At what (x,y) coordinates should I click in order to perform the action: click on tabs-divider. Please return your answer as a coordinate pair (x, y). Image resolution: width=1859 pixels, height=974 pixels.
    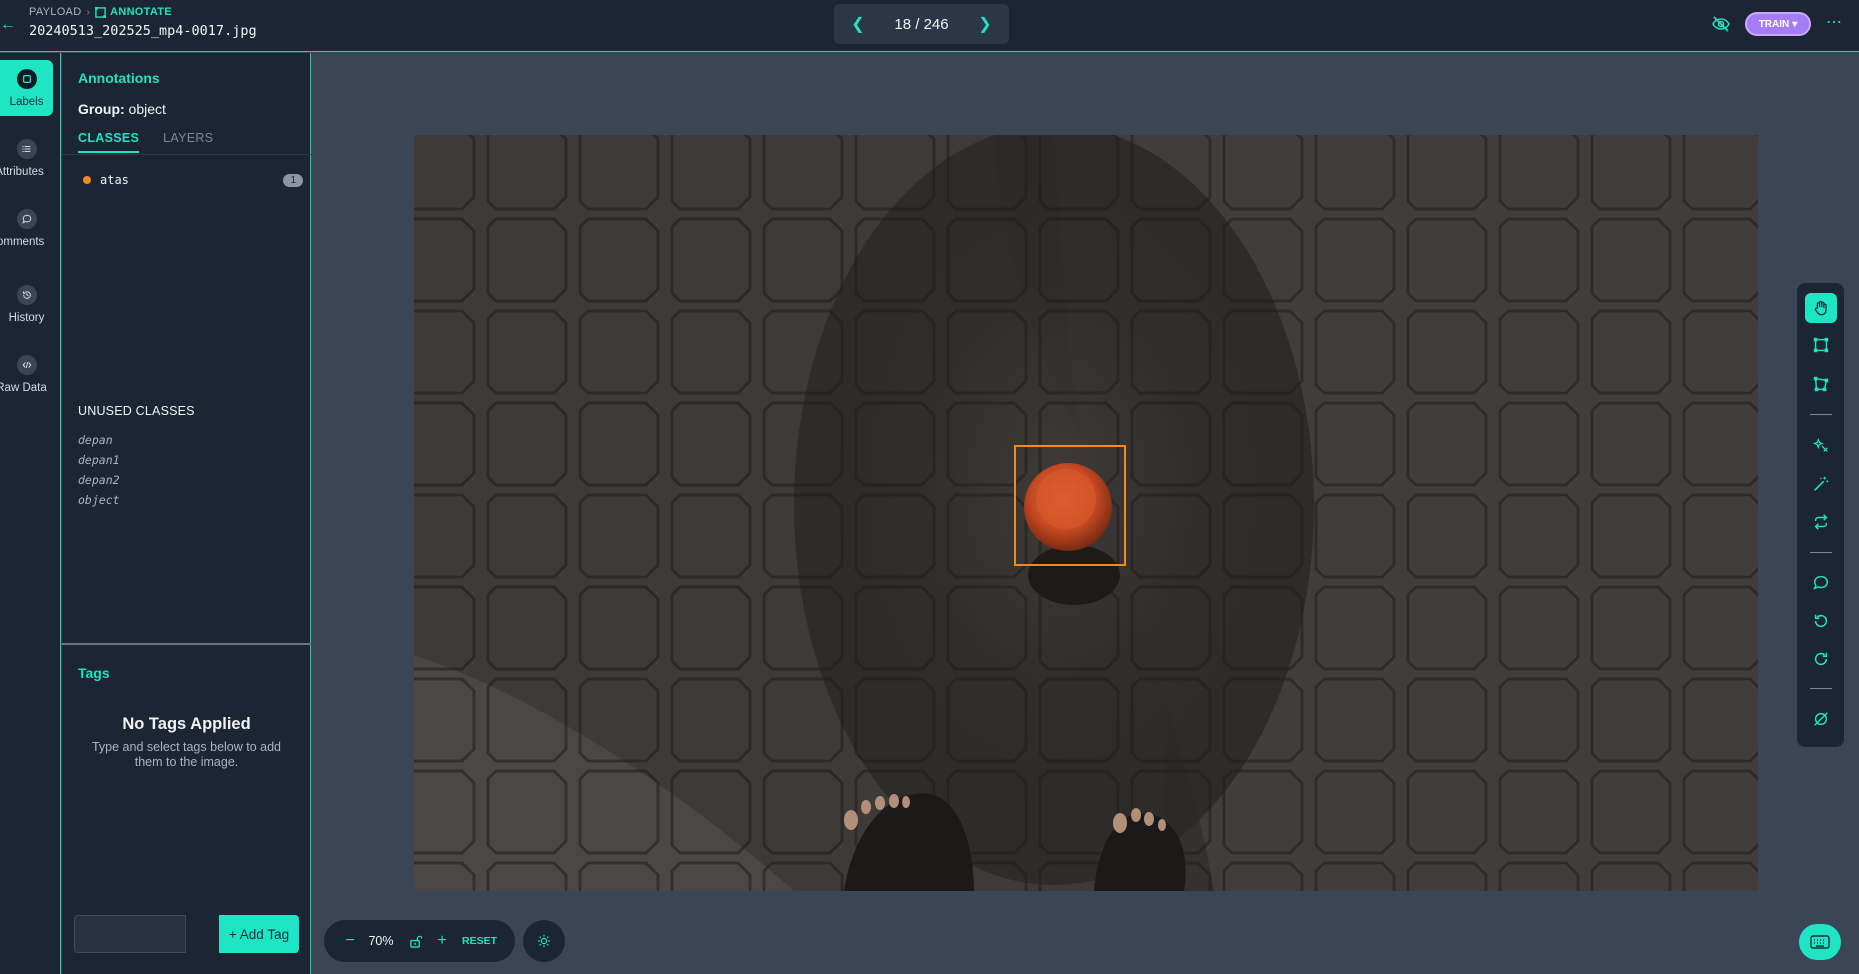
    Looking at the image, I should click on (186, 154).